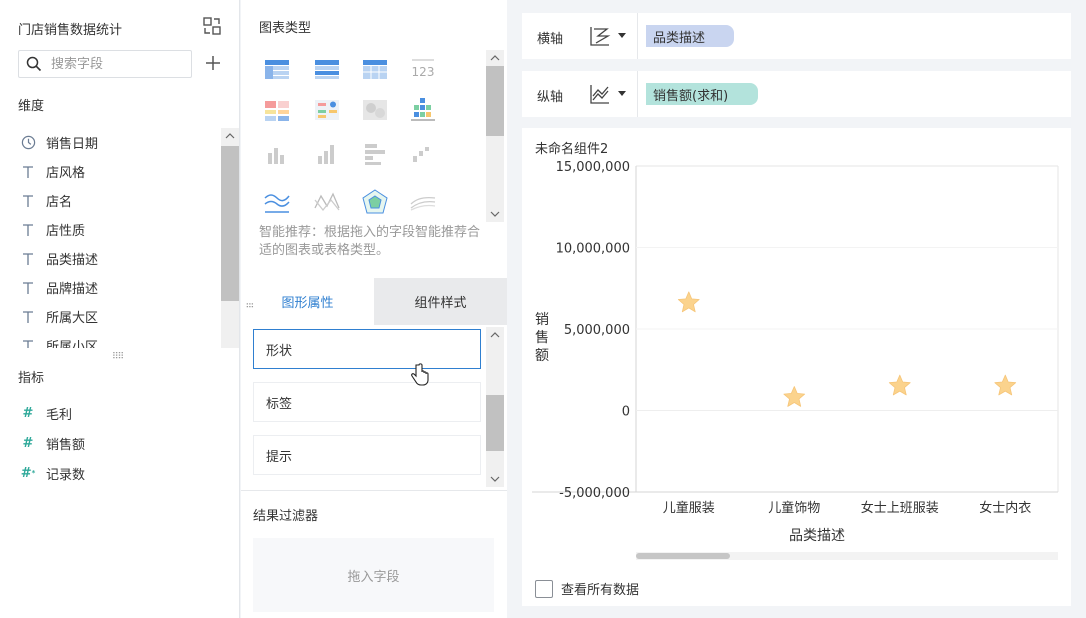 The height and width of the screenshot is (618, 1086). Describe the element at coordinates (118, 357) in the screenshot. I see `resize-grip-icon: ⠿⠿` at that location.